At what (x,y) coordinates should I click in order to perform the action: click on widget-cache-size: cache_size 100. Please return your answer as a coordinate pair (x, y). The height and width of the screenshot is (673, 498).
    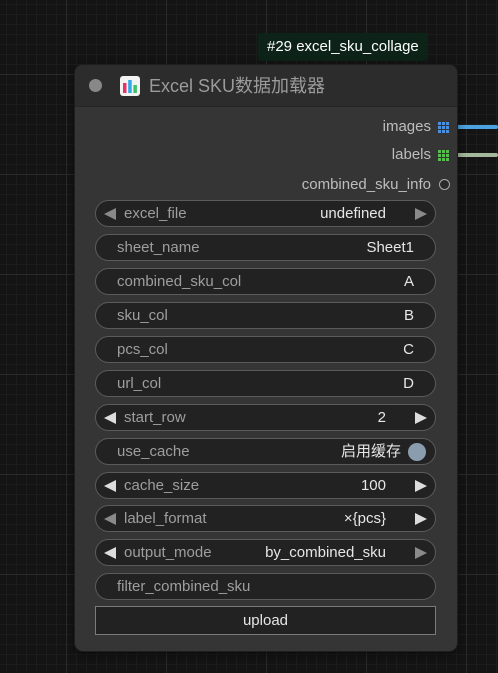
    Looking at the image, I should click on (265, 485).